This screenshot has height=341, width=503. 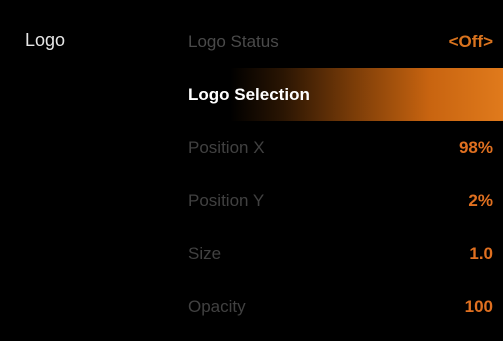 What do you see at coordinates (478, 306) in the screenshot?
I see `menu-item-value: 100` at bounding box center [478, 306].